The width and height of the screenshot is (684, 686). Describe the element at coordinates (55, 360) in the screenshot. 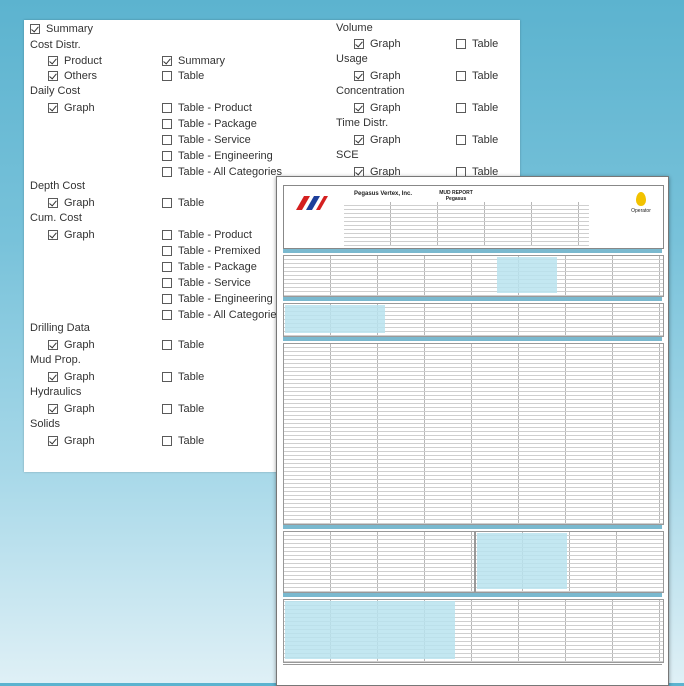

I see `mud-prop-heading: Mud Prop.` at that location.